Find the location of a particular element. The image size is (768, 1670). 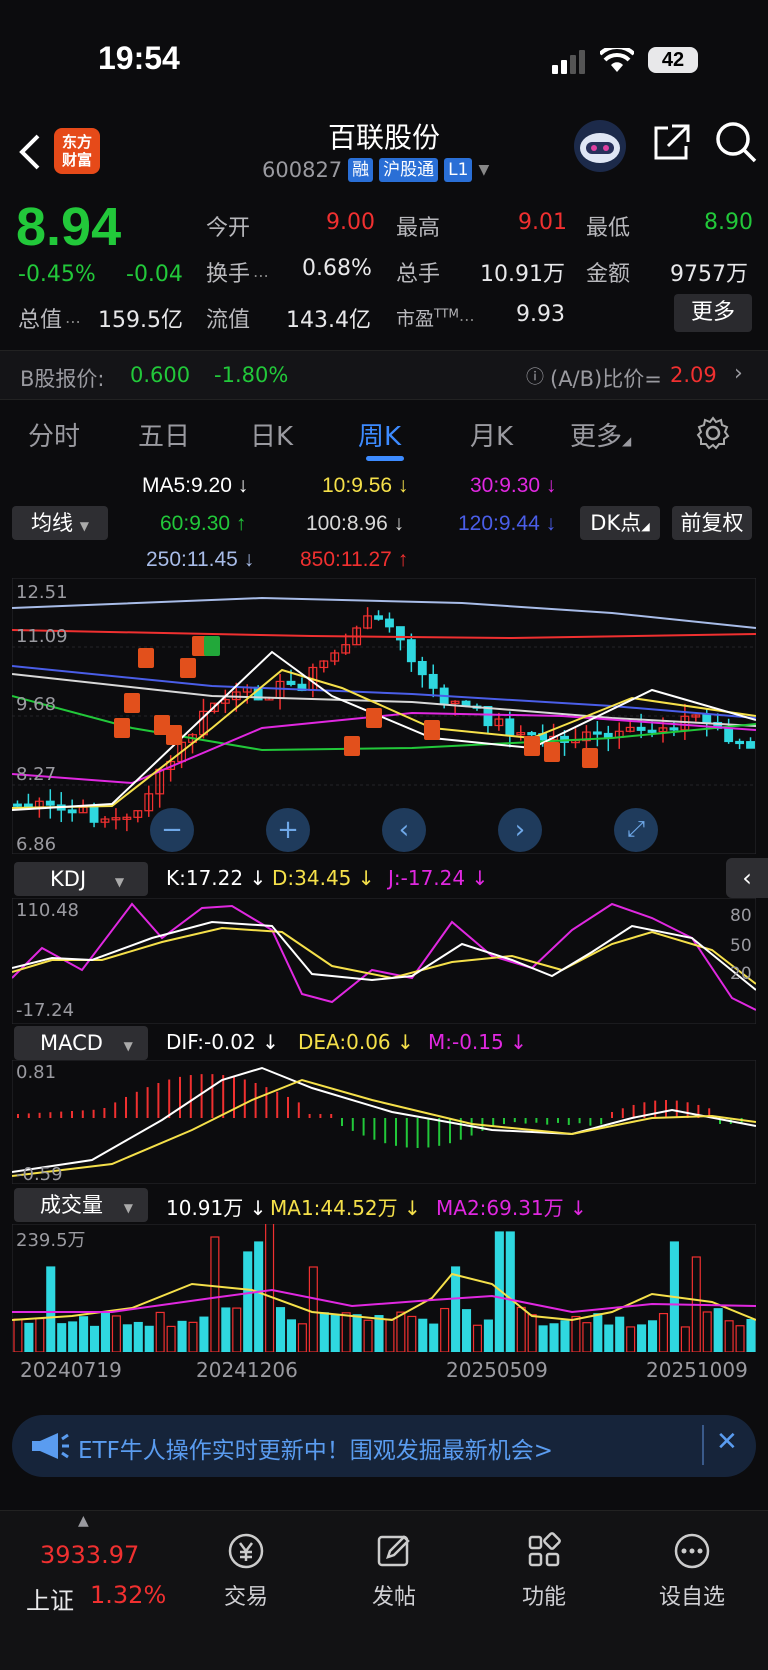

volume-chart is located at coordinates (384, 1288).